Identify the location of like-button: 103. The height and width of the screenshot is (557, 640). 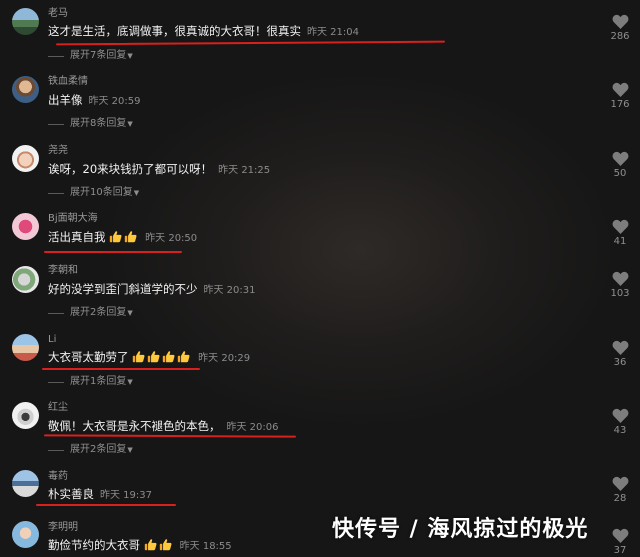
(620, 285).